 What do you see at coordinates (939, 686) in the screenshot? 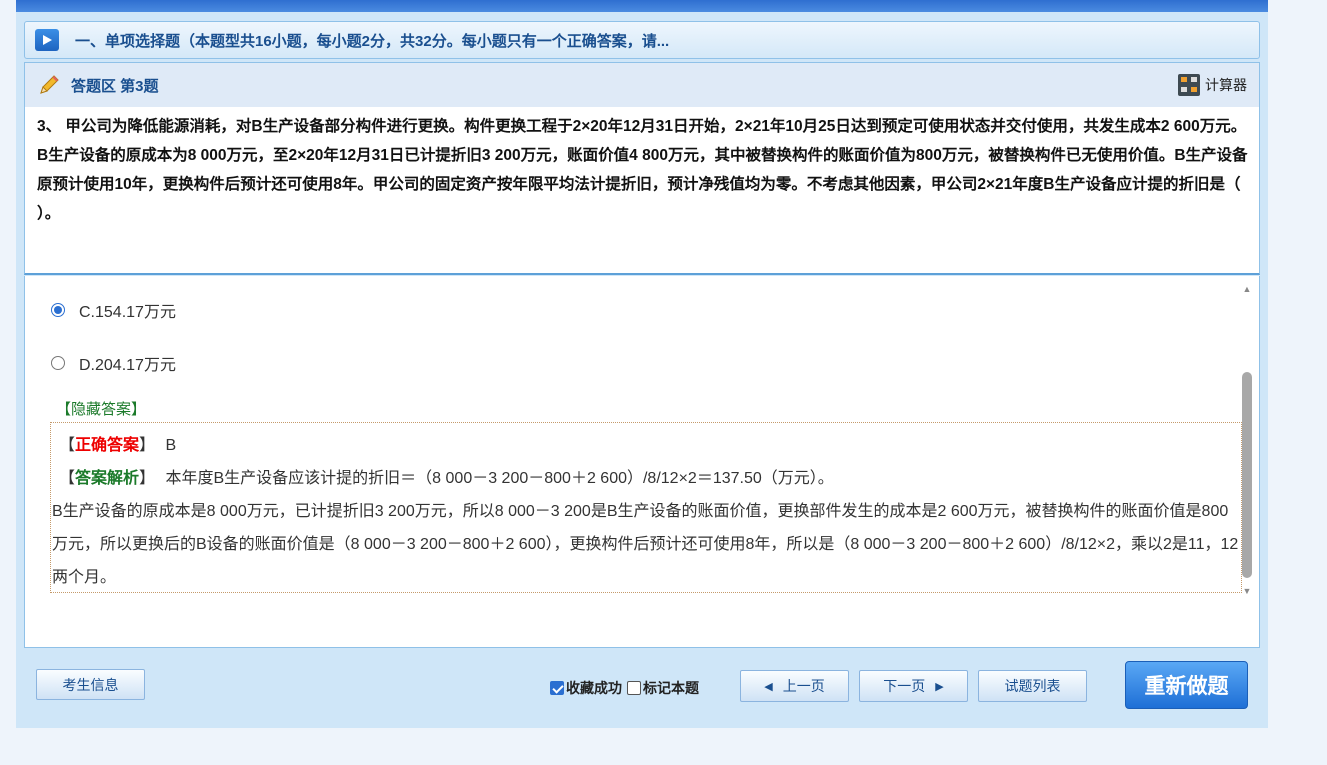
I see `right-arrow-icon: ▶` at bounding box center [939, 686].